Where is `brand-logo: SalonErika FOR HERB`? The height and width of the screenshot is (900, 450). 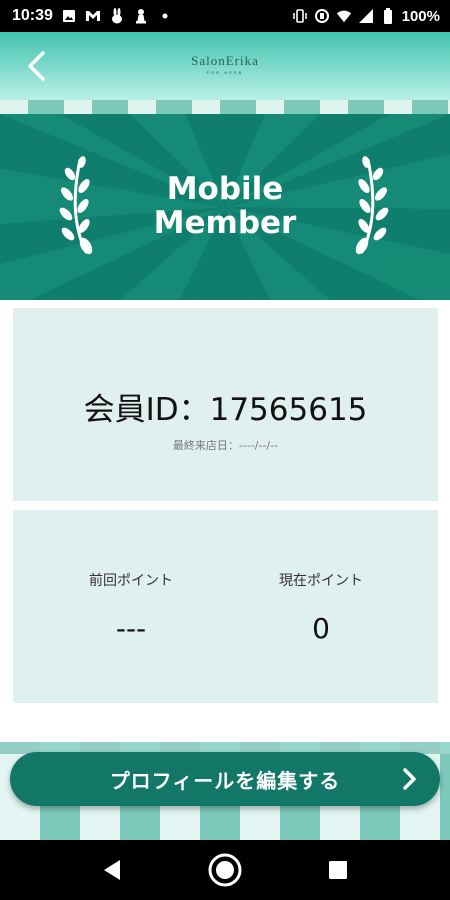
brand-logo: SalonErika FOR HERB is located at coordinates (225, 64).